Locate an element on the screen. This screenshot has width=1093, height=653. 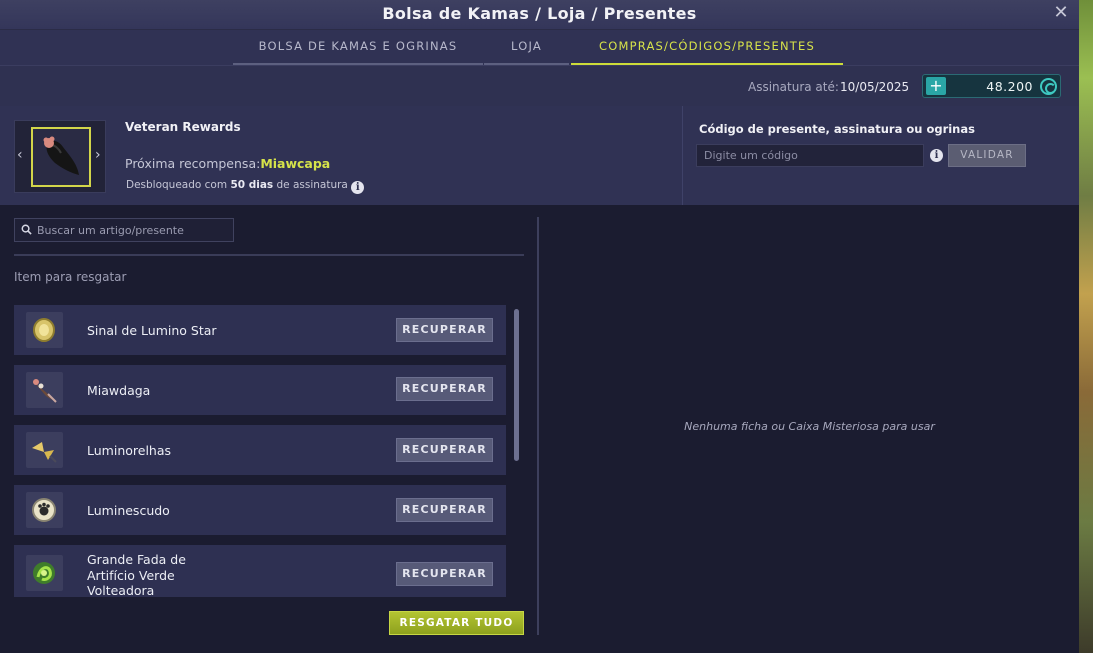
tab-bolsa-de-kamas: BOLSA DE KAMAS E OGRINAS is located at coordinates (358, 47).